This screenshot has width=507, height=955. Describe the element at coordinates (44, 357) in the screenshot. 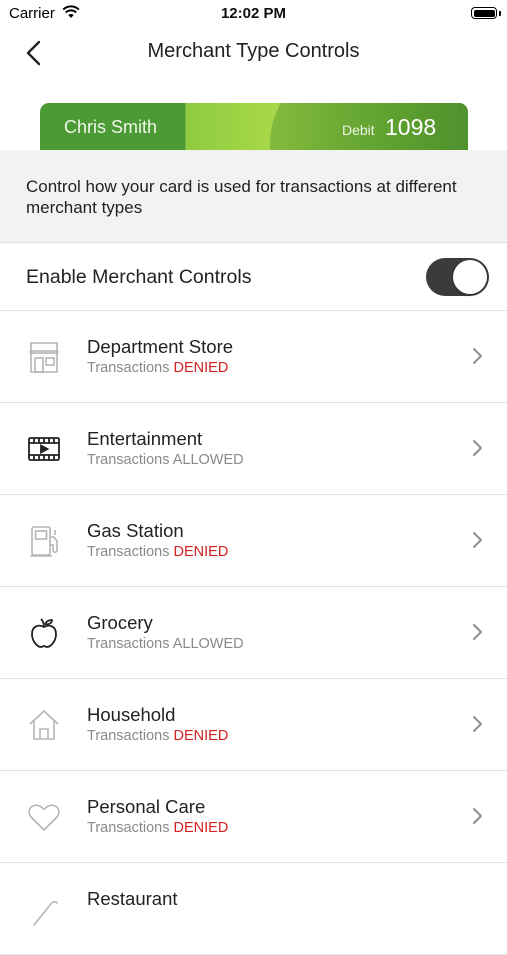

I see `storefront-icon` at that location.